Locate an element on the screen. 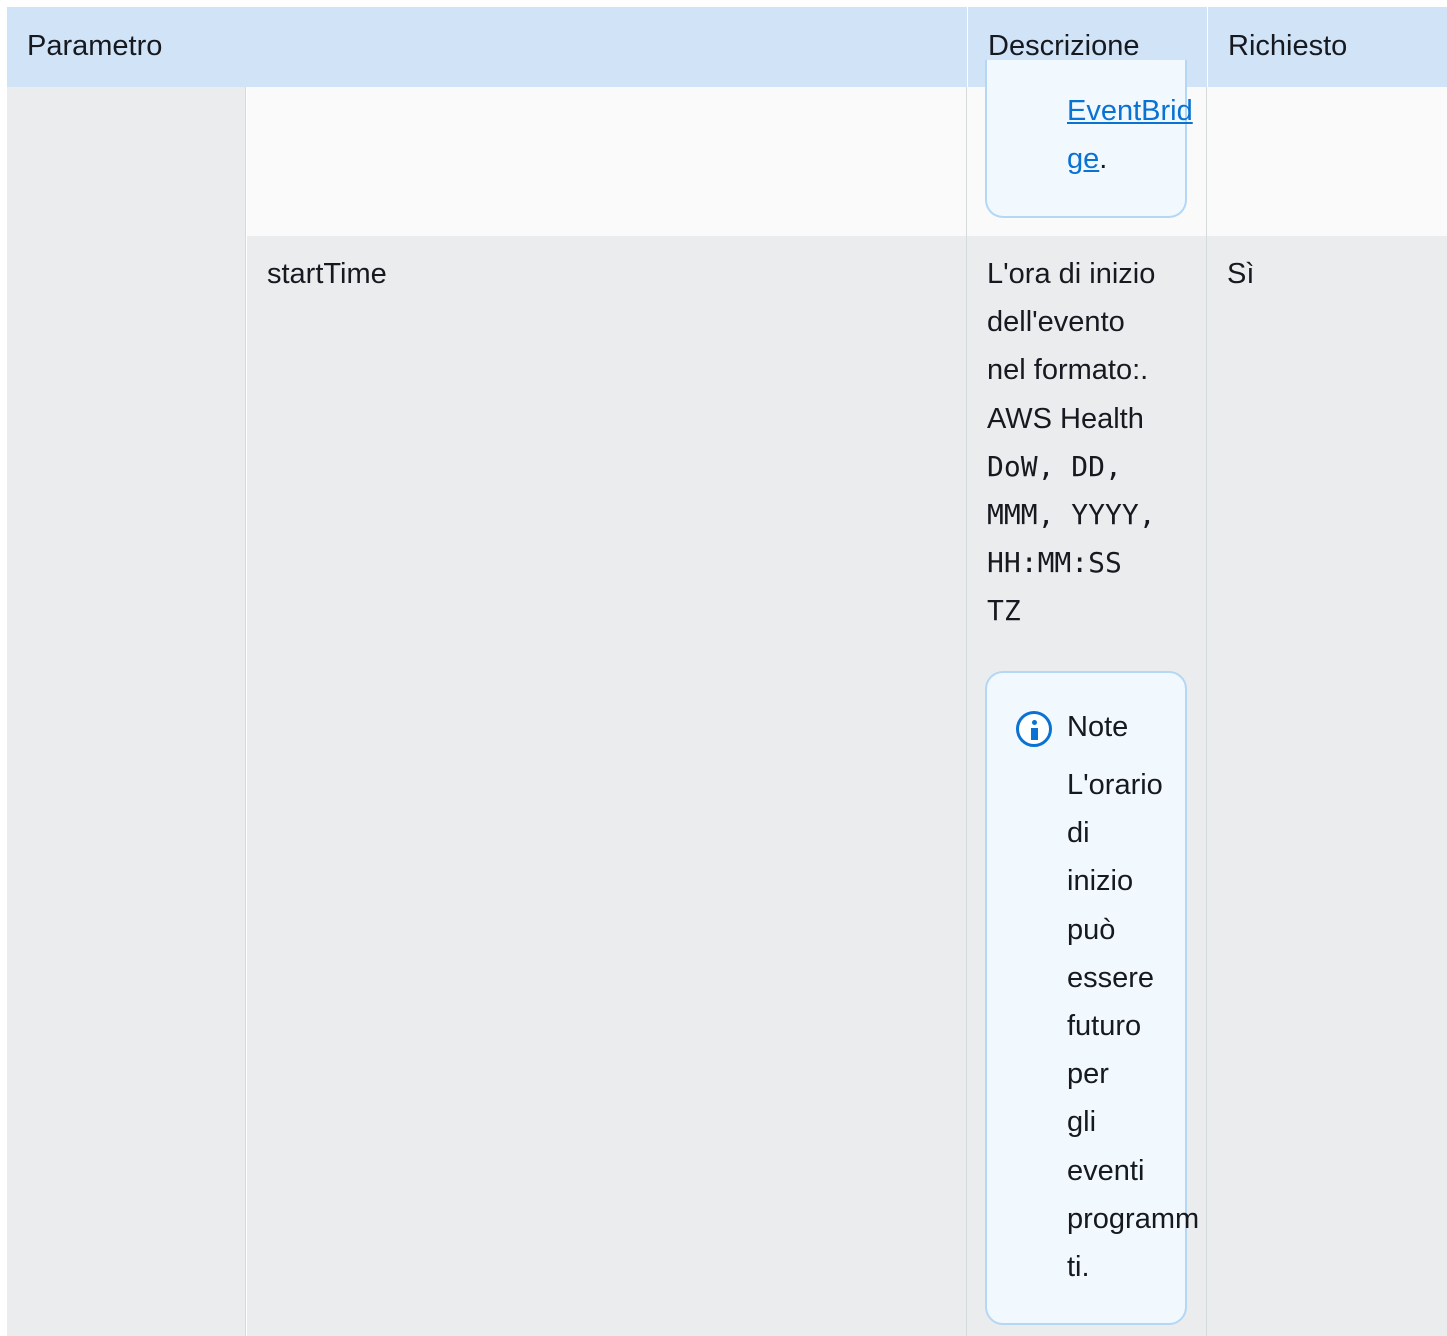 The image size is (1447, 1336). parameter-name: startTime is located at coordinates (327, 274).